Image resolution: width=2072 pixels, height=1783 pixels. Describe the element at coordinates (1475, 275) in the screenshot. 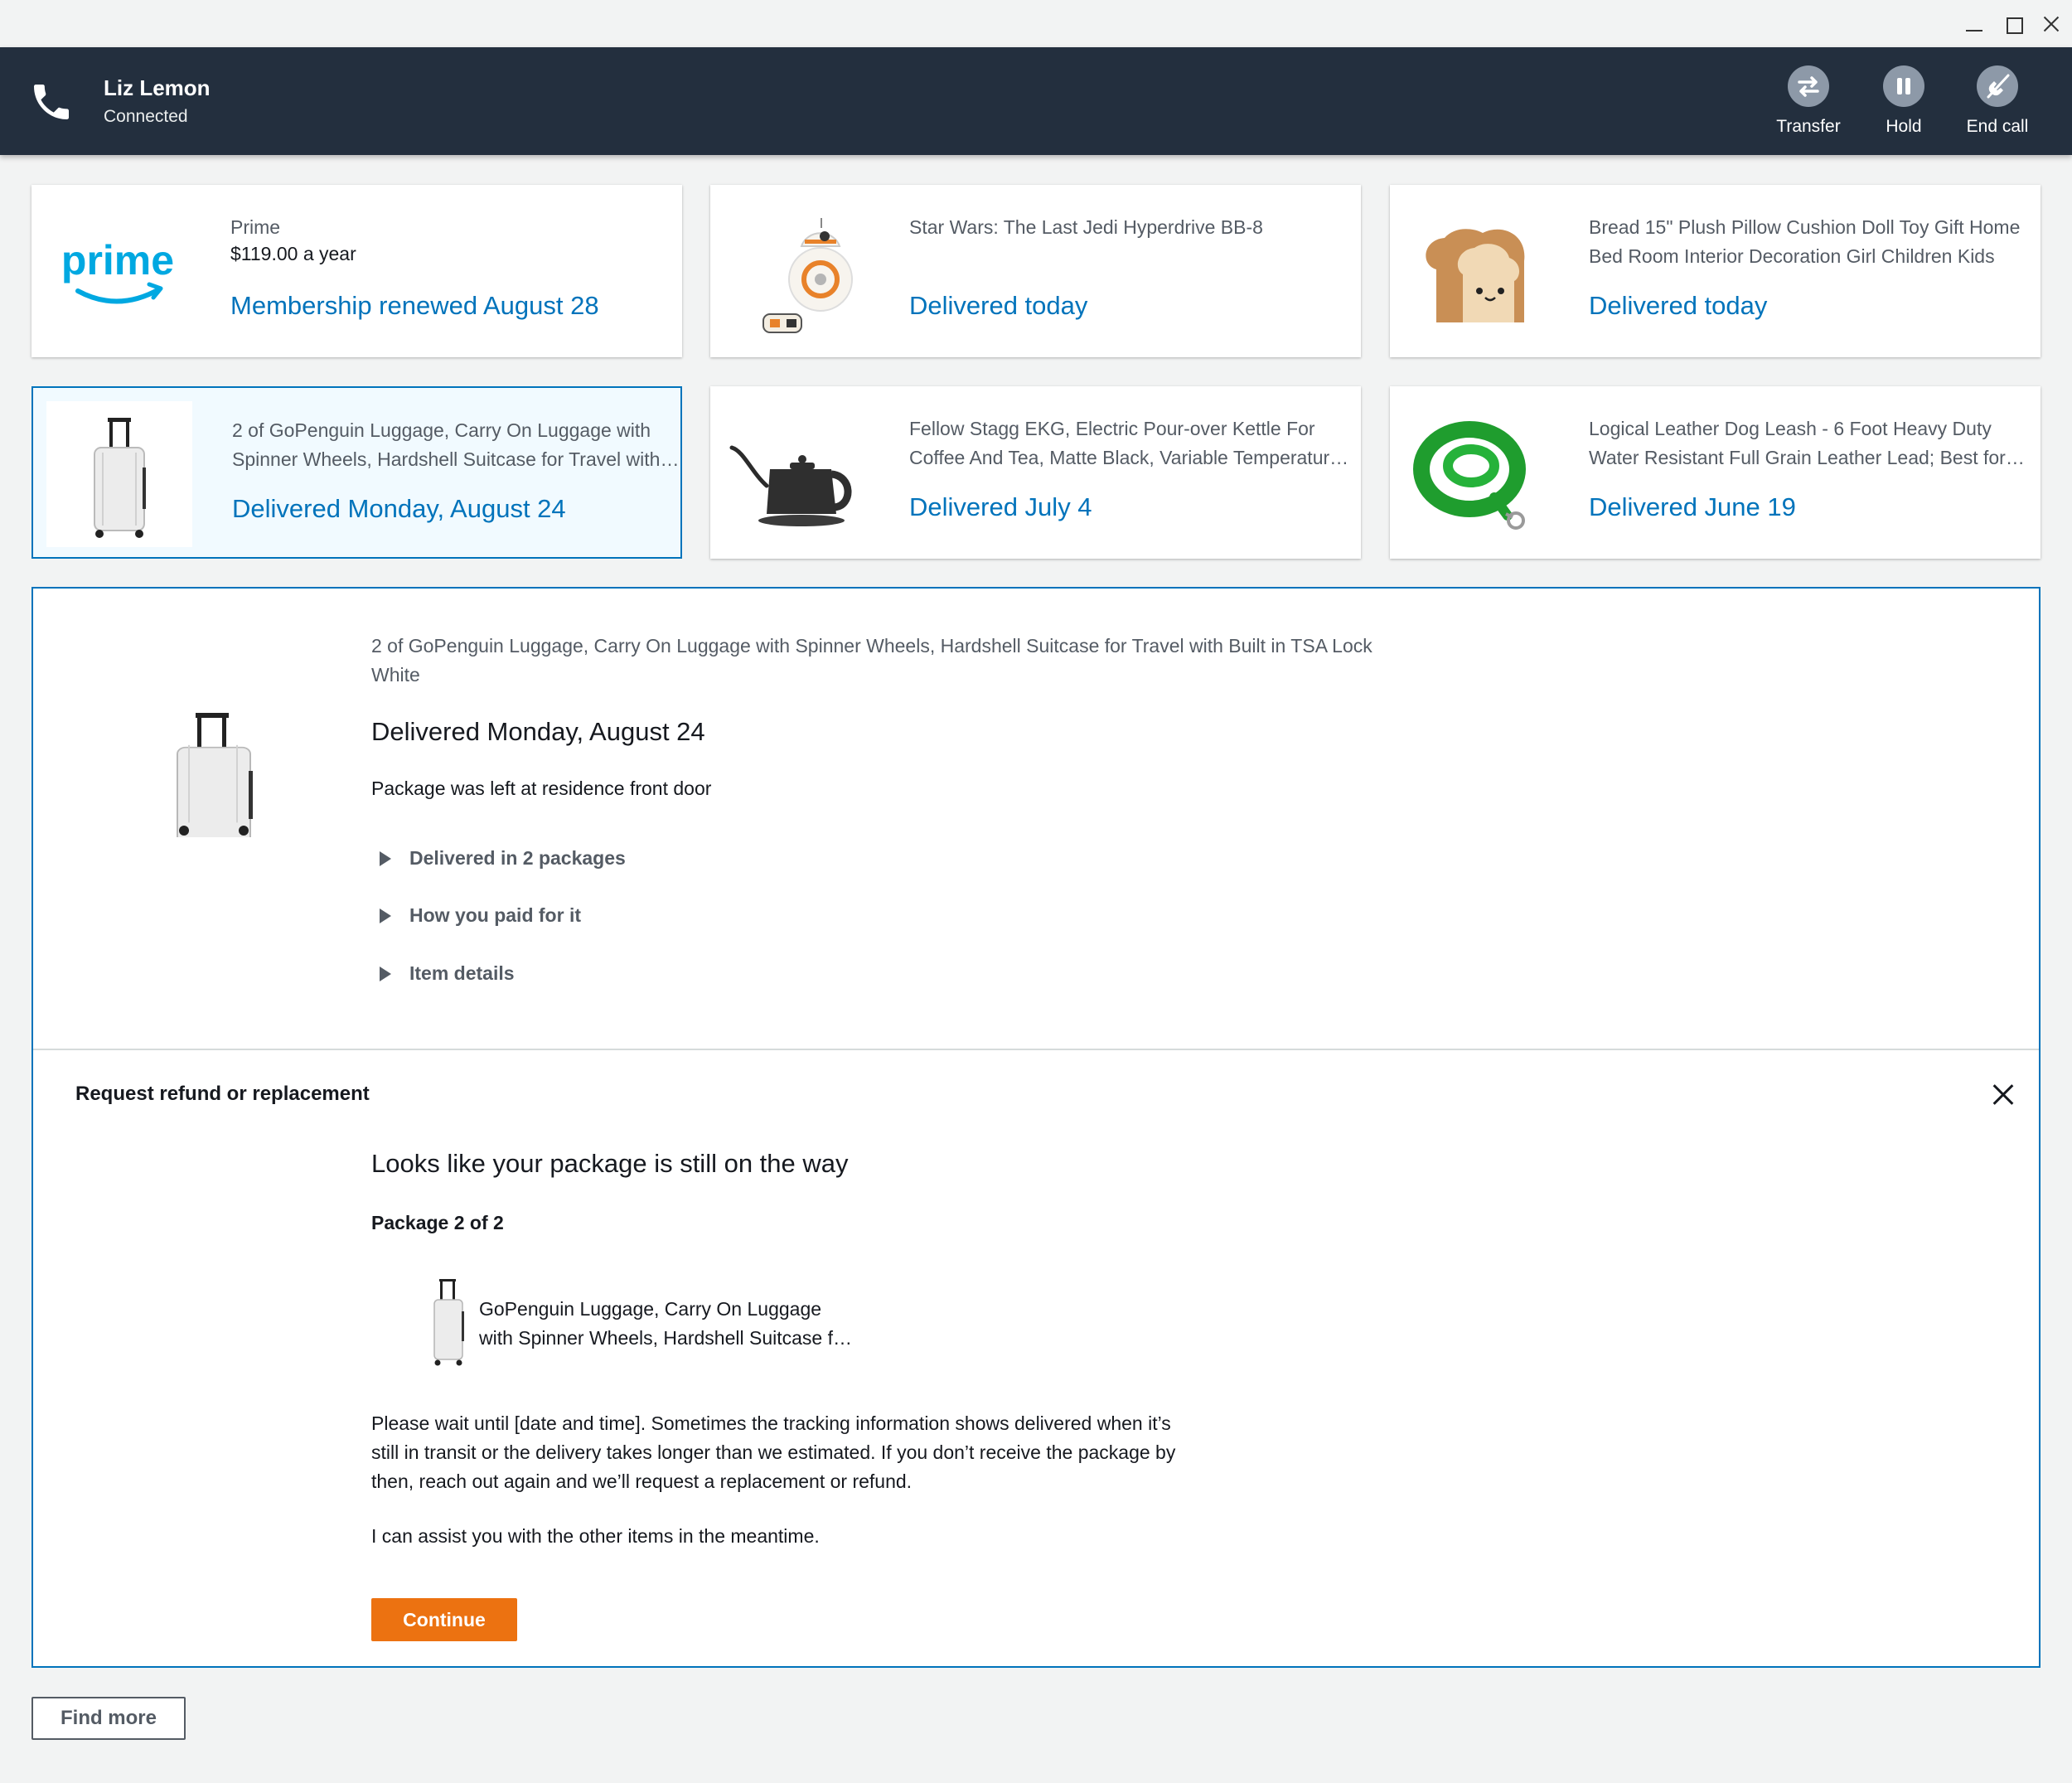

I see `bread-plush-image` at that location.